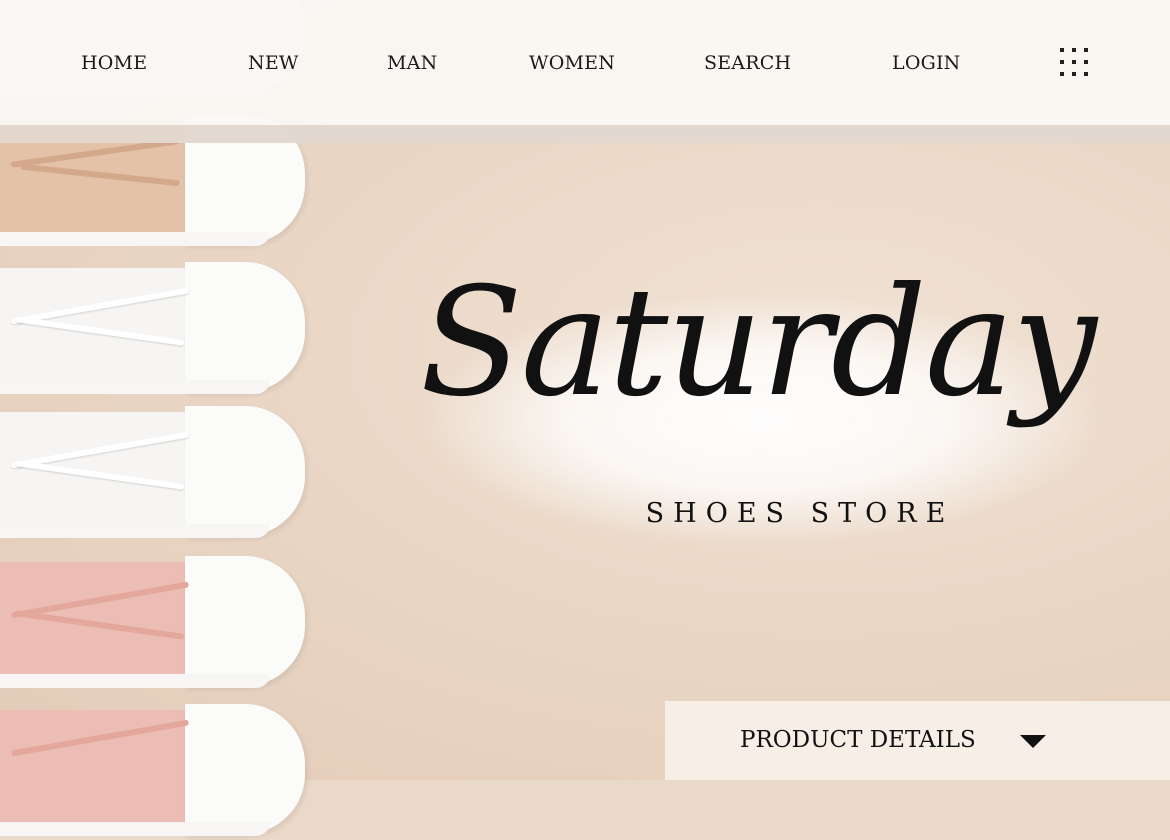 This screenshot has height=840, width=1170. What do you see at coordinates (1033, 741) in the screenshot?
I see `caret-down-icon` at bounding box center [1033, 741].